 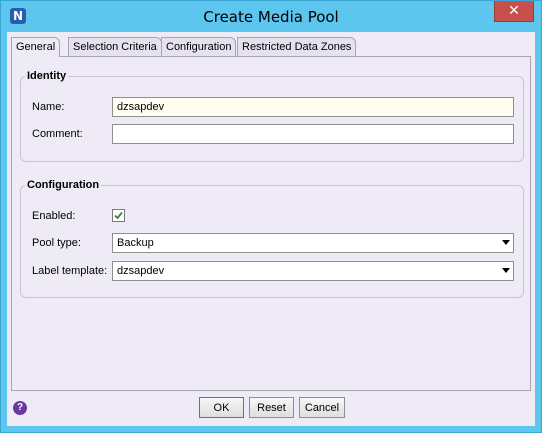 I want to click on pool-type-label: Pool type:, so click(x=56, y=243).